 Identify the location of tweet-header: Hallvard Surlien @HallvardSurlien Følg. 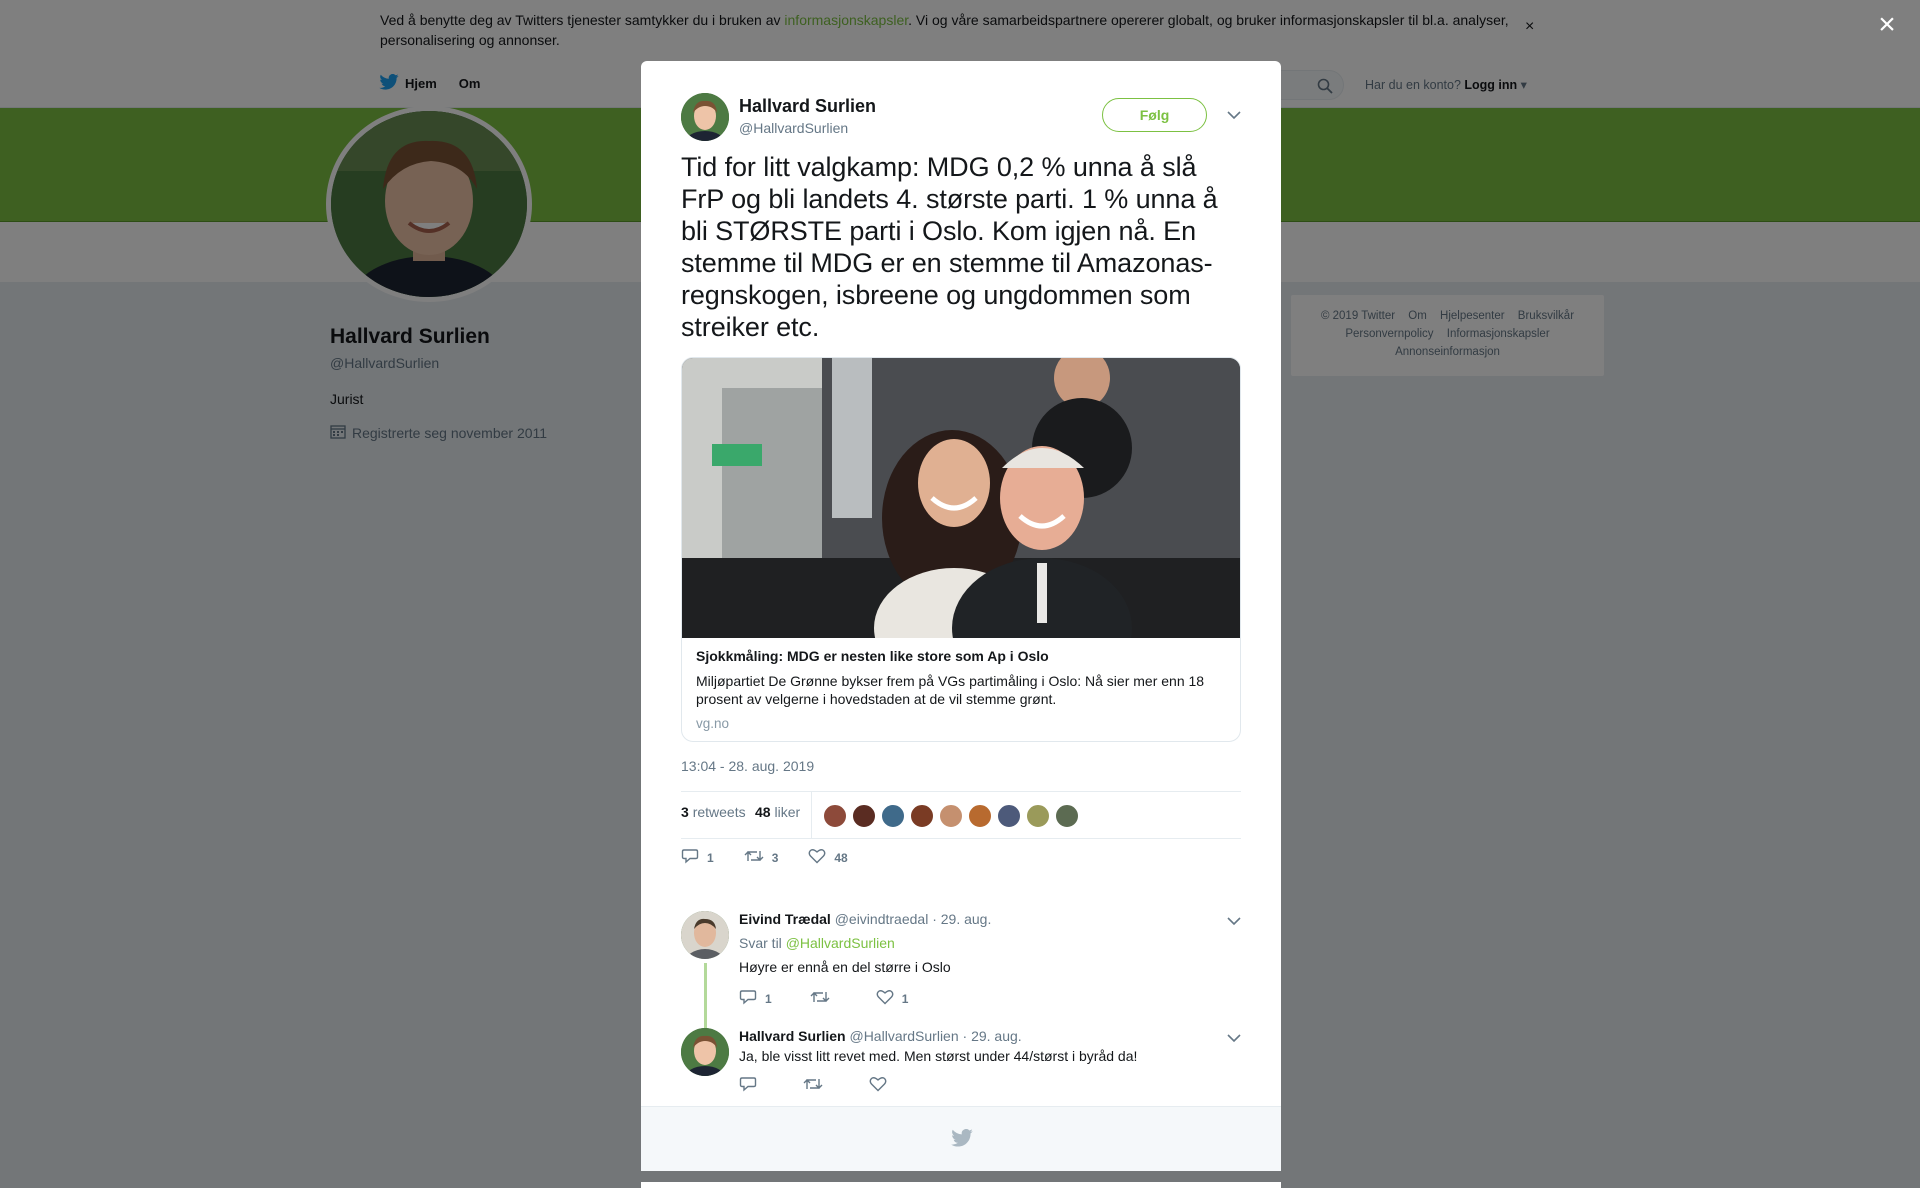
(961, 118).